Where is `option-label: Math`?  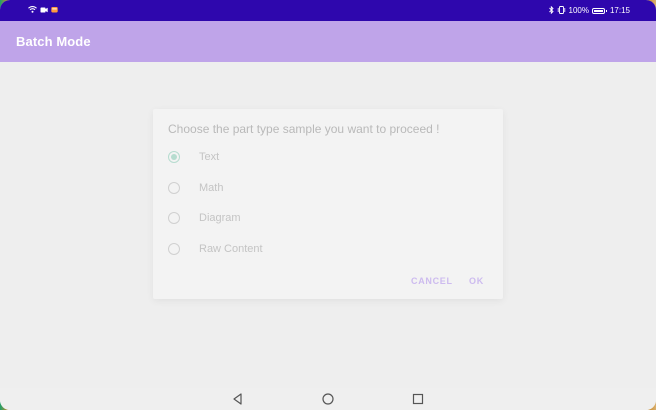 option-label: Math is located at coordinates (211, 188).